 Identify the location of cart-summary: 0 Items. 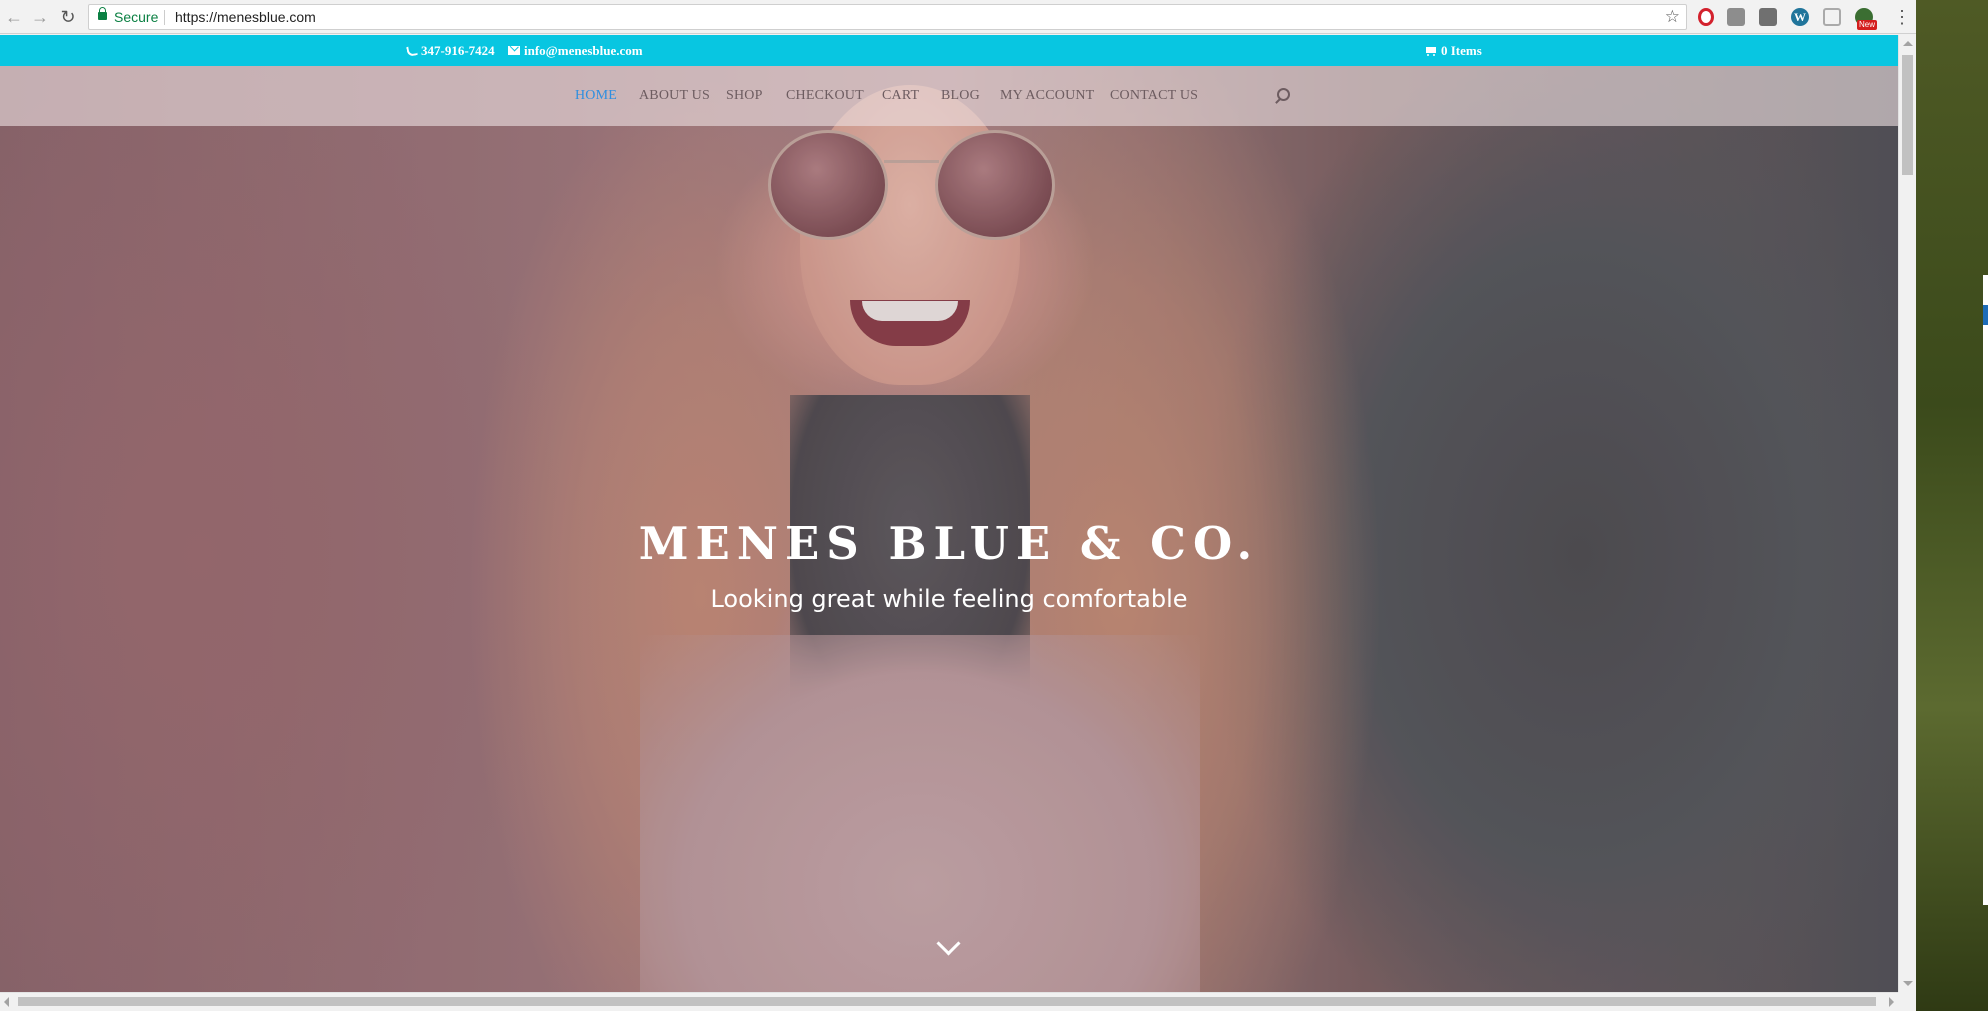
(1453, 50).